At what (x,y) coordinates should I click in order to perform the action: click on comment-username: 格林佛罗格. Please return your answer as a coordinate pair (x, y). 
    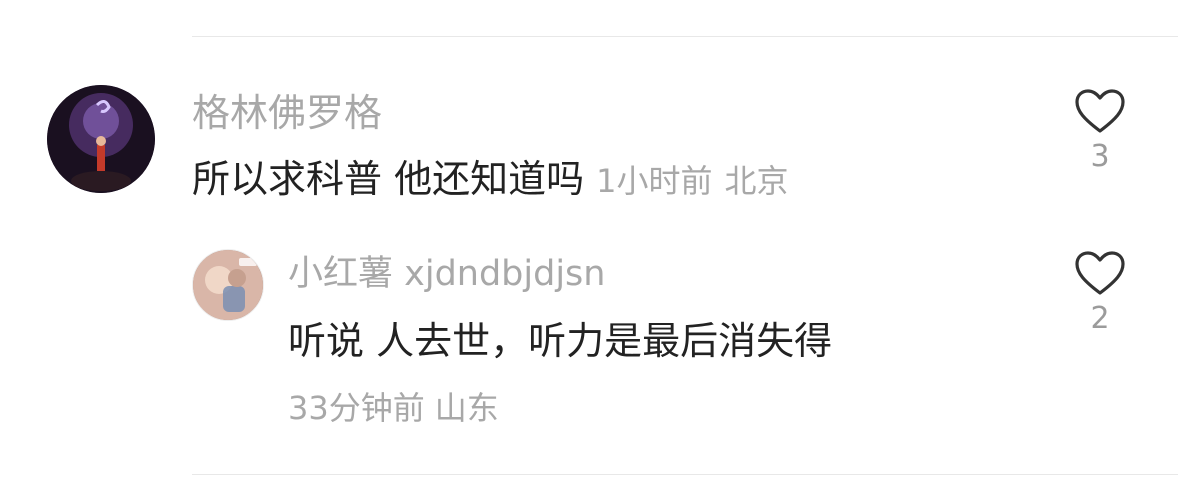
    Looking at the image, I should click on (287, 113).